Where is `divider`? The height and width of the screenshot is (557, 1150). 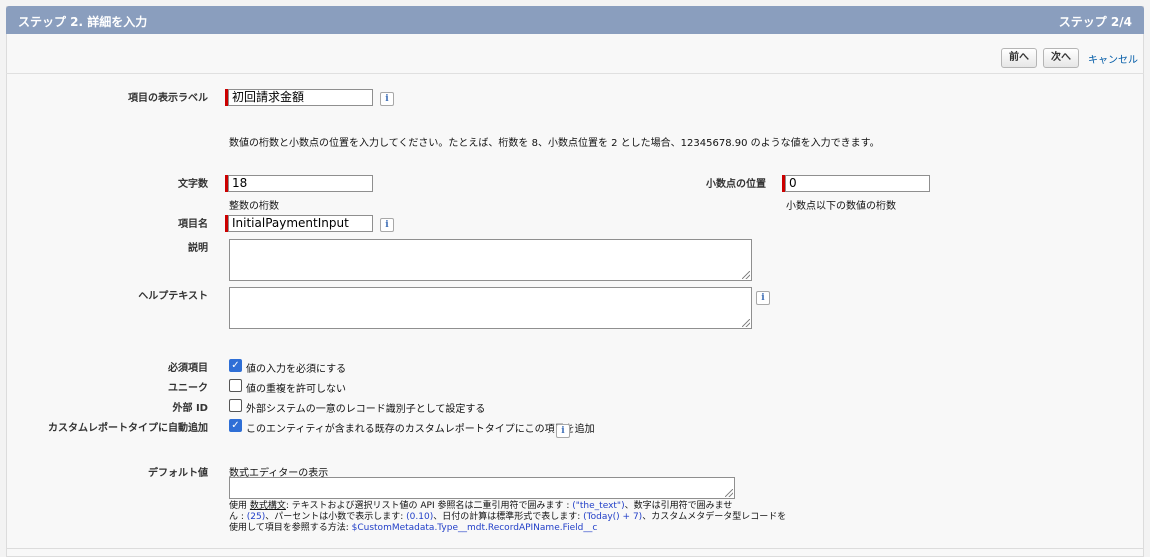 divider is located at coordinates (575, 548).